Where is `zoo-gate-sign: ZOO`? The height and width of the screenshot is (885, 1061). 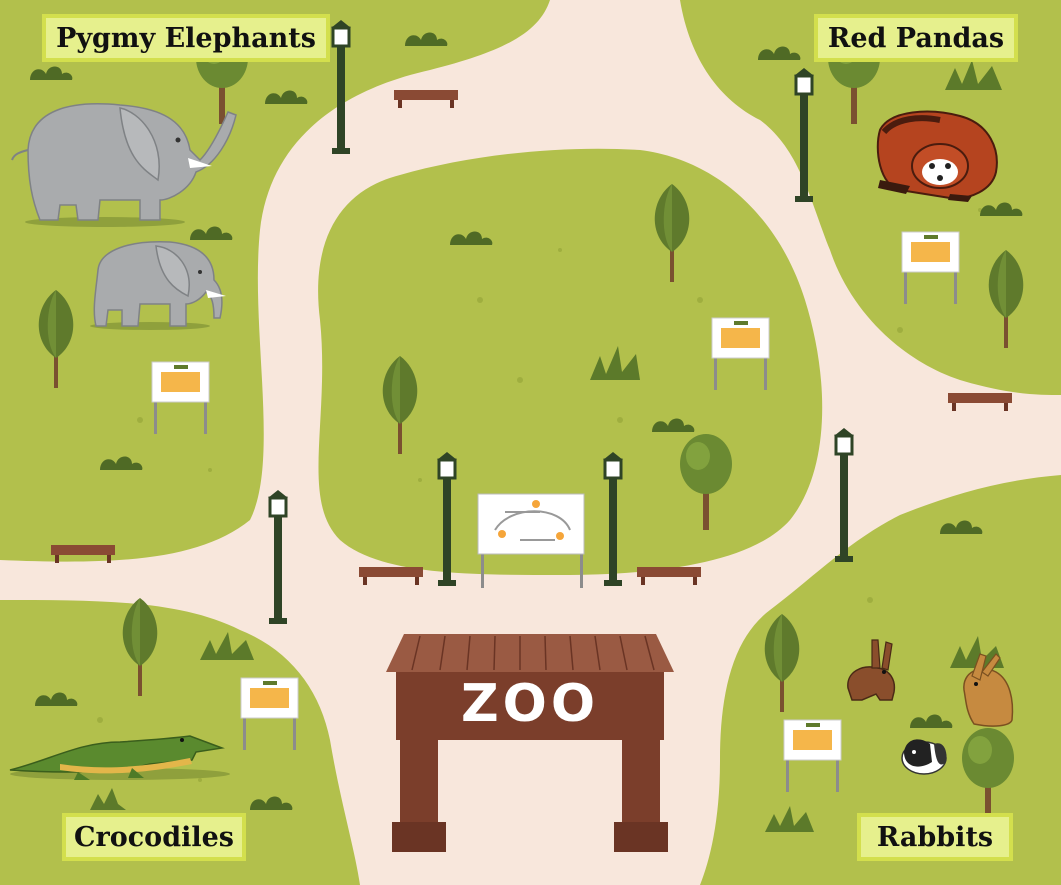
zoo-gate-sign: ZOO is located at coordinates (530, 704).